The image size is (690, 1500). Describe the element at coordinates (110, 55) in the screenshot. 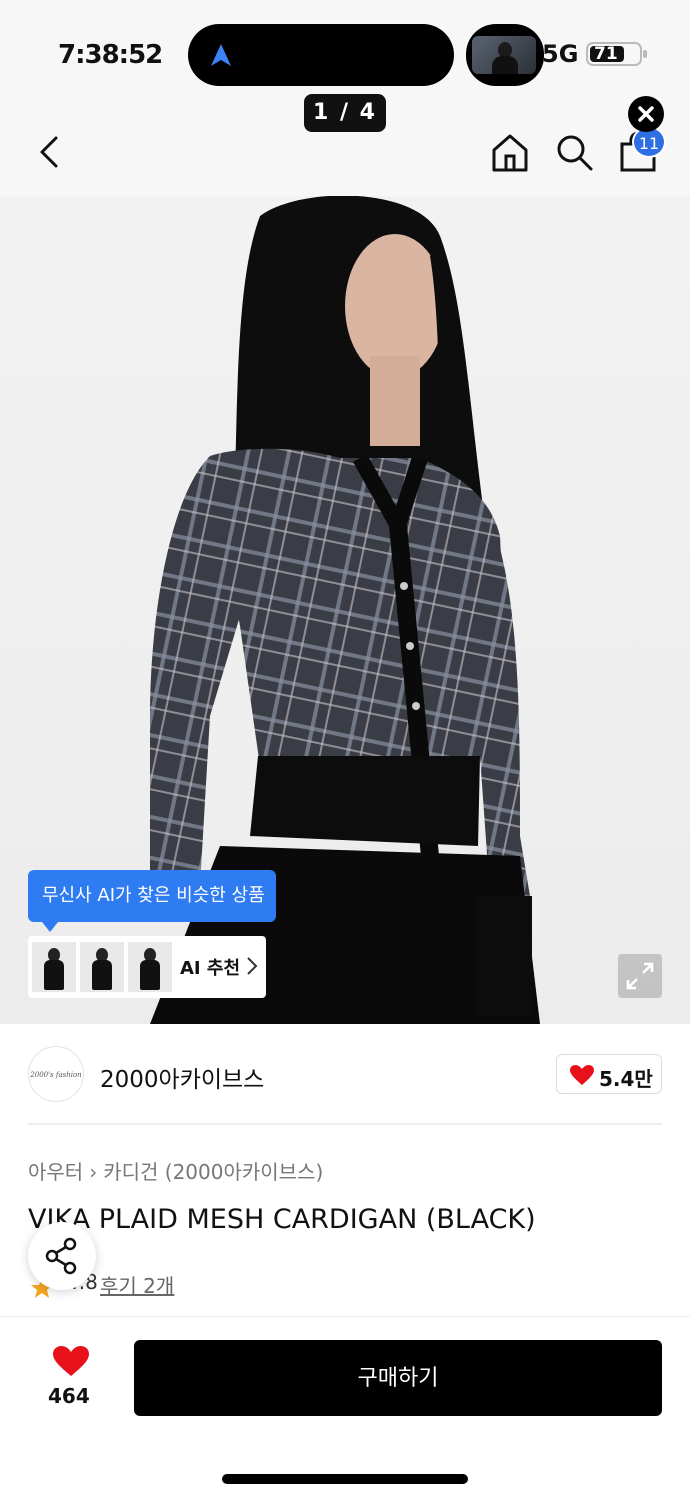

I see `status-time: 7:38:52` at that location.